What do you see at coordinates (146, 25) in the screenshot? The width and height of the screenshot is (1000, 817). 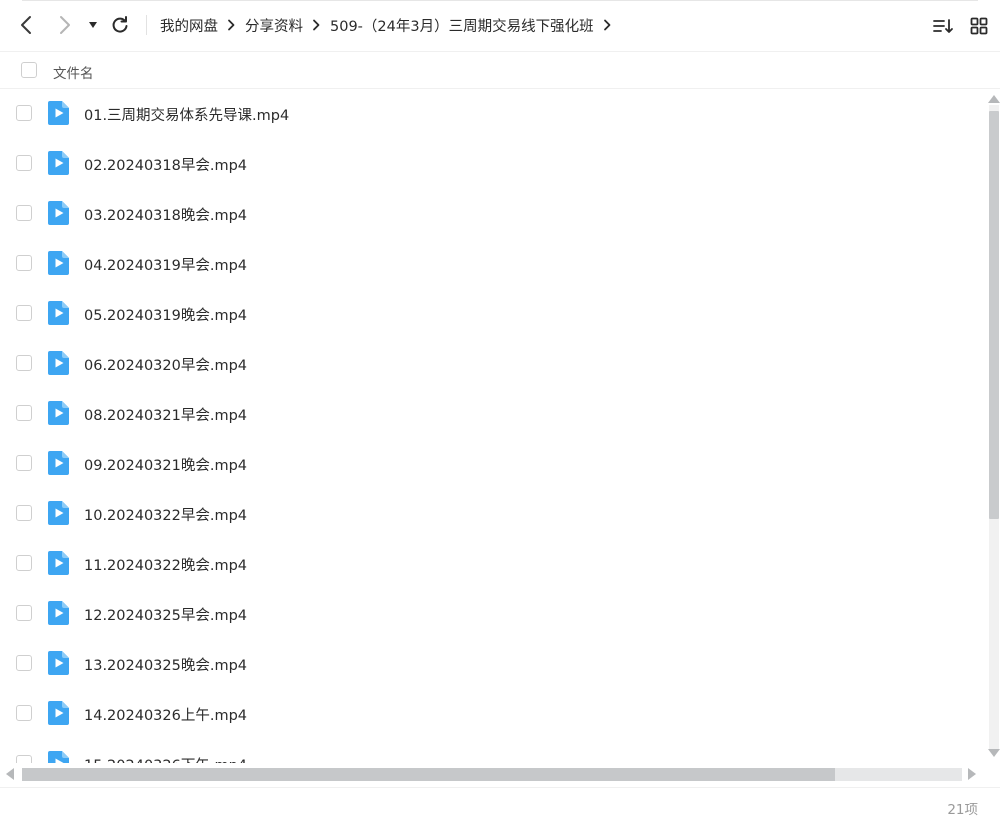 I see `toolbar-separator` at bounding box center [146, 25].